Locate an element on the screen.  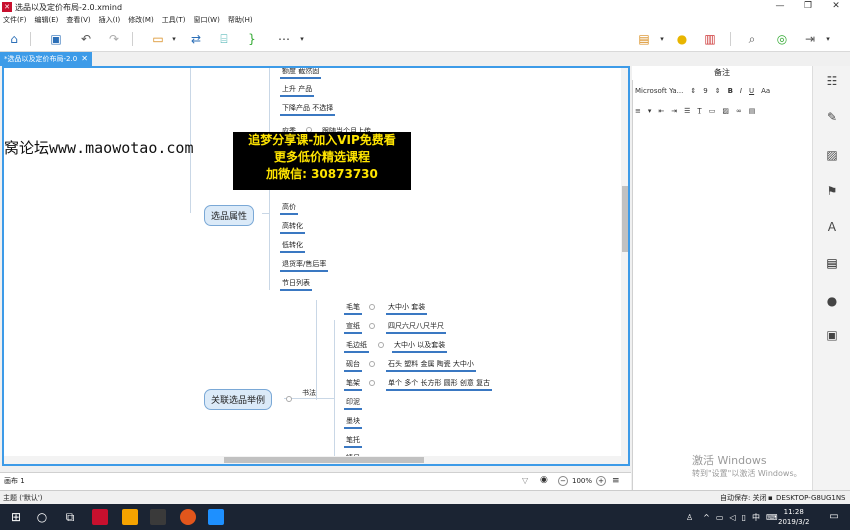
leaf-topic: 笔架 is located at coordinates (353, 384).